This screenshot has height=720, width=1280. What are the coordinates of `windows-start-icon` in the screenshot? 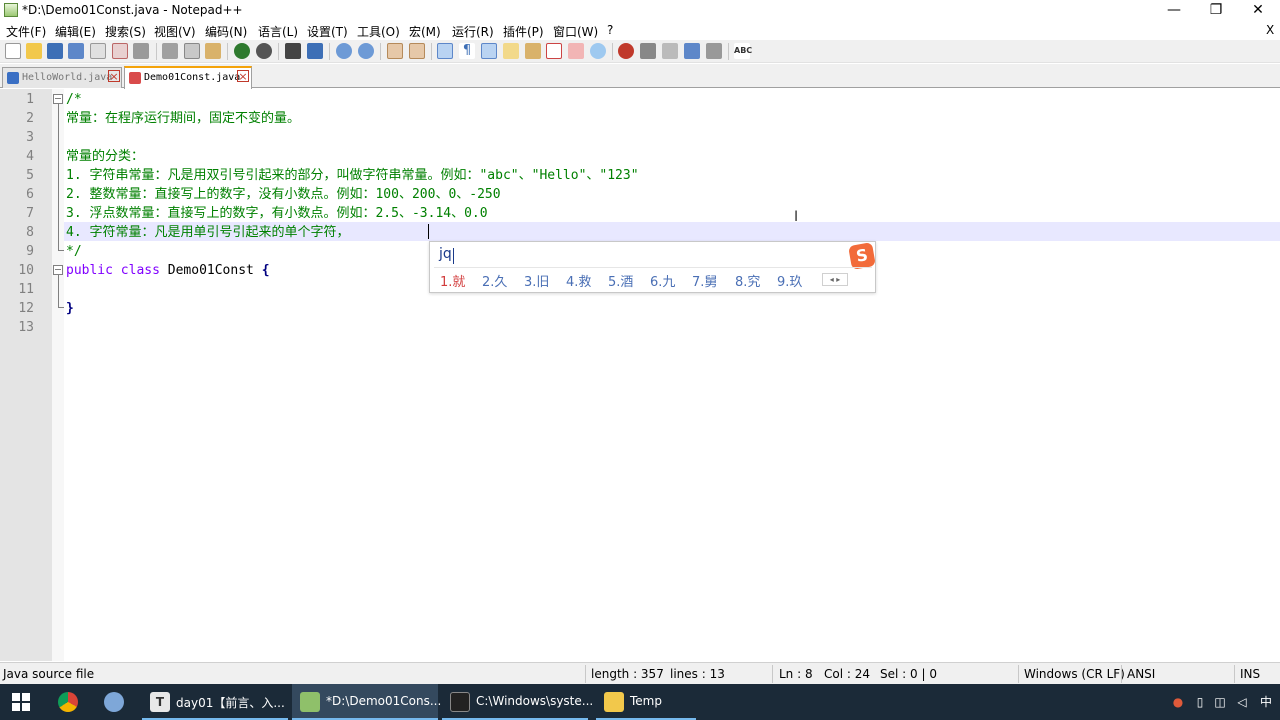 It's located at (21, 702).